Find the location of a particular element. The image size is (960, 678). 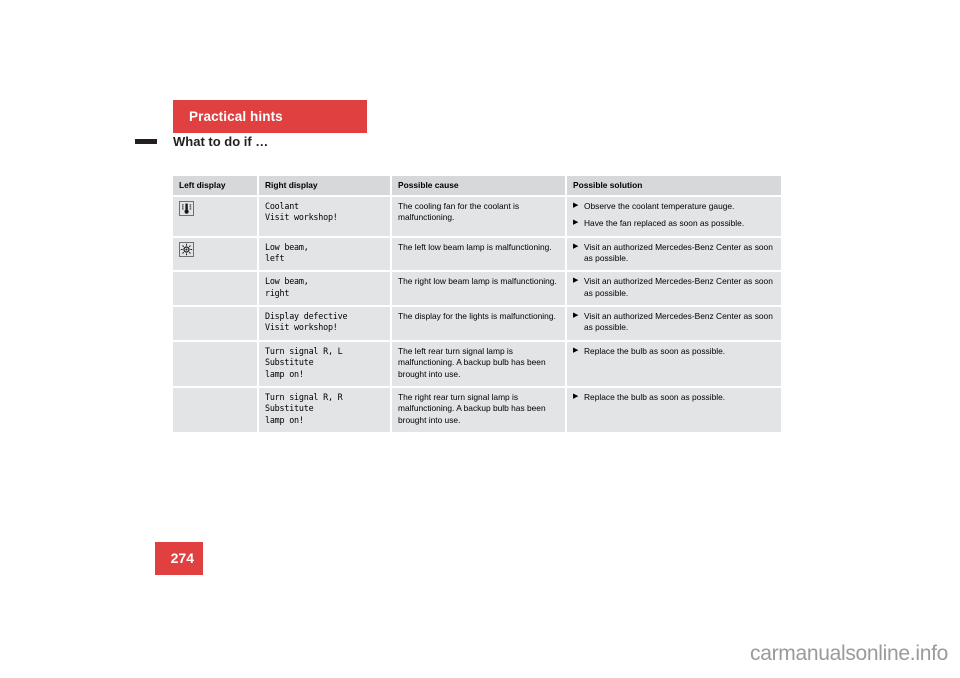

right-display-cell: Low beam, right is located at coordinates (325, 289).